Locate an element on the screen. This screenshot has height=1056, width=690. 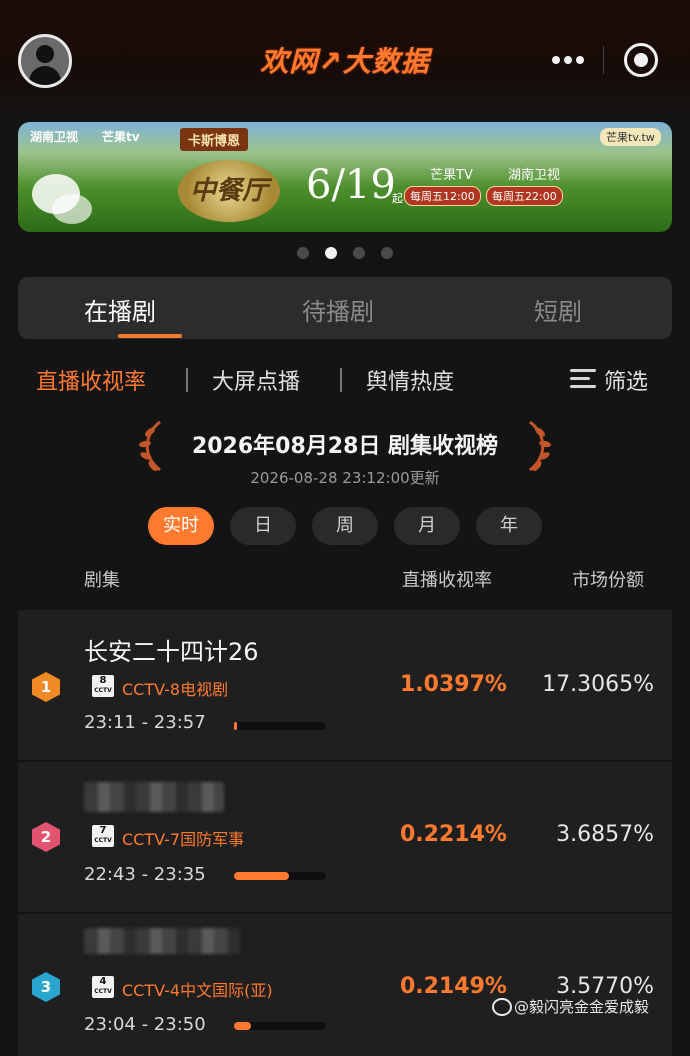
target-close-icon is located at coordinates (641, 60).